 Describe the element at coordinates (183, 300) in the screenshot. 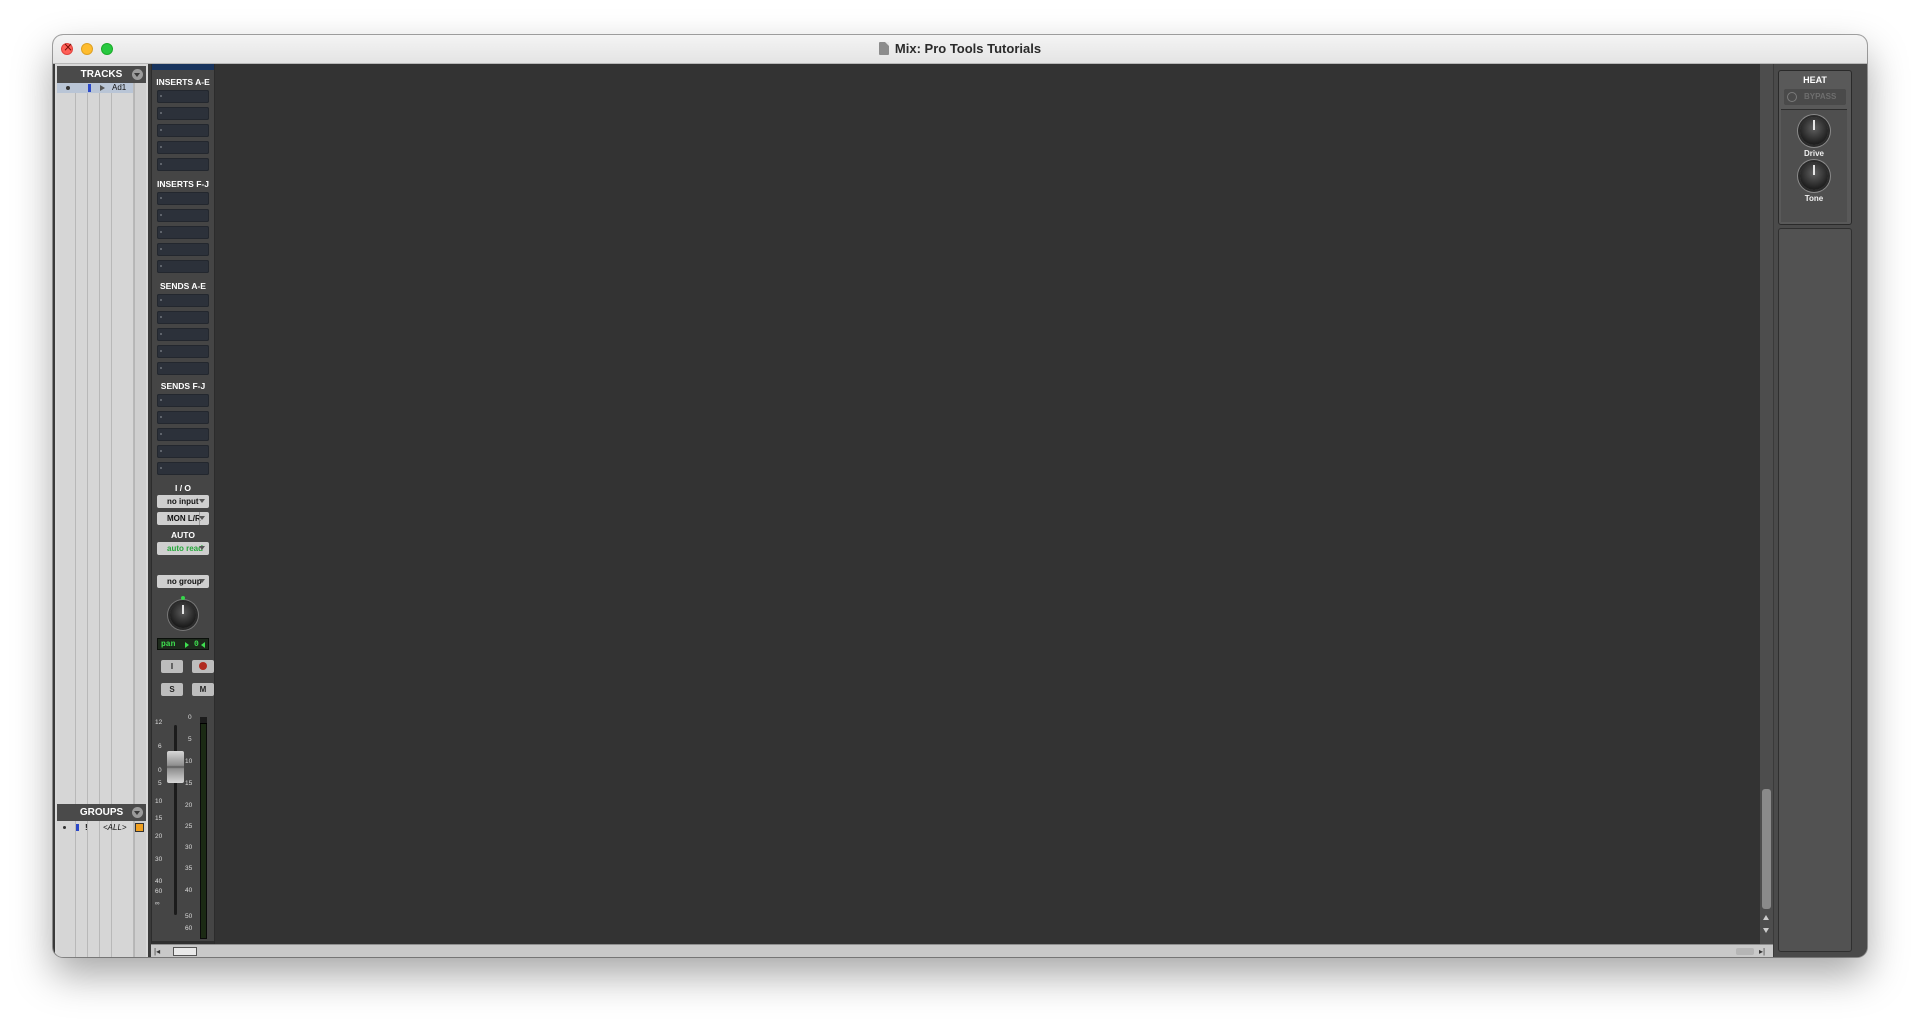

I see `send-slot-a` at that location.